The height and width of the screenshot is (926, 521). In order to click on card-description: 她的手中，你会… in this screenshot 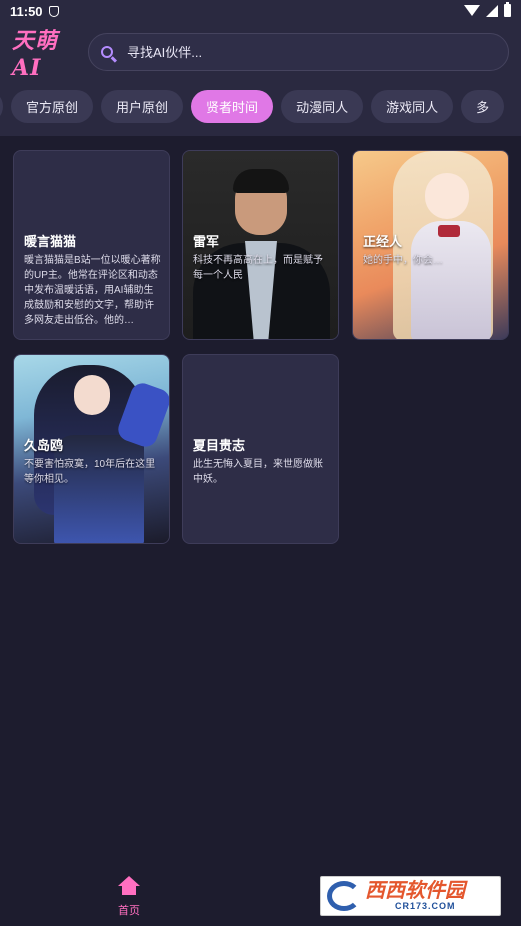, I will do `click(403, 260)`.